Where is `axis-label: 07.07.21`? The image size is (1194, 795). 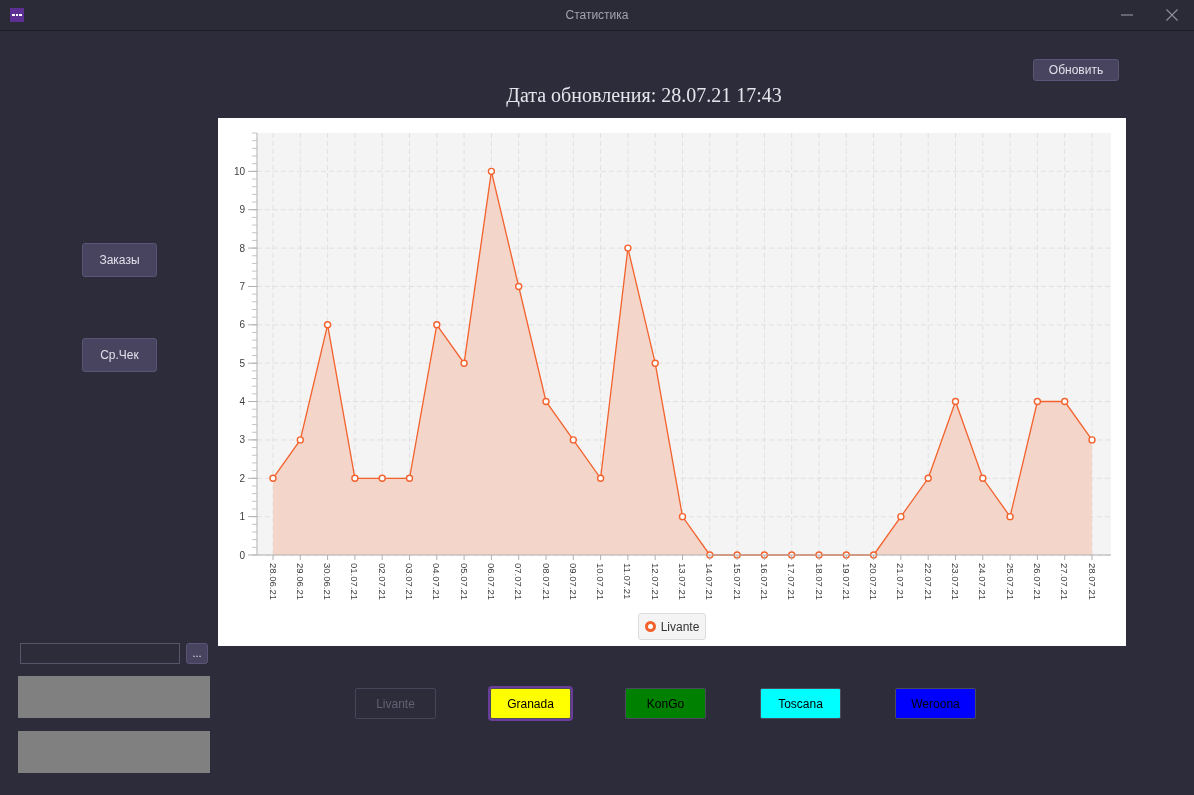 axis-label: 07.07.21 is located at coordinates (519, 581).